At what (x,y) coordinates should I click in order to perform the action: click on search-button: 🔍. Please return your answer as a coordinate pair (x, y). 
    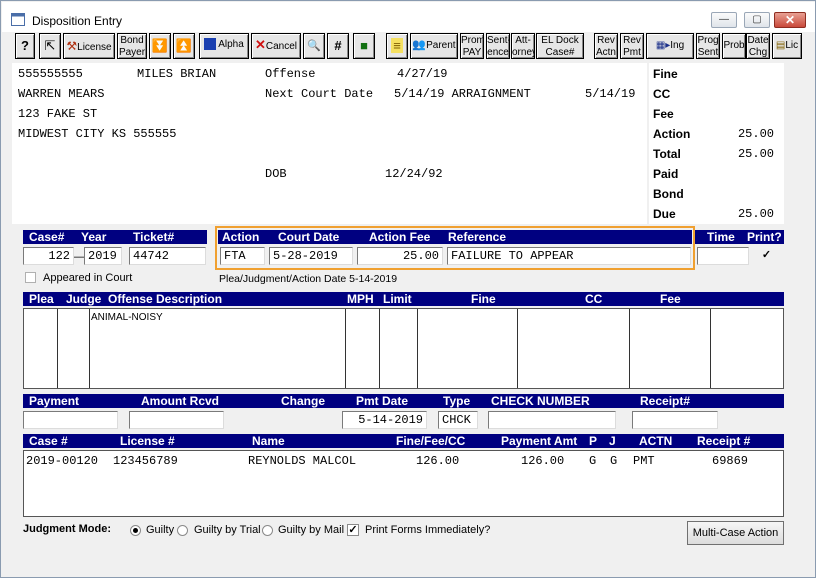
    Looking at the image, I should click on (314, 46).